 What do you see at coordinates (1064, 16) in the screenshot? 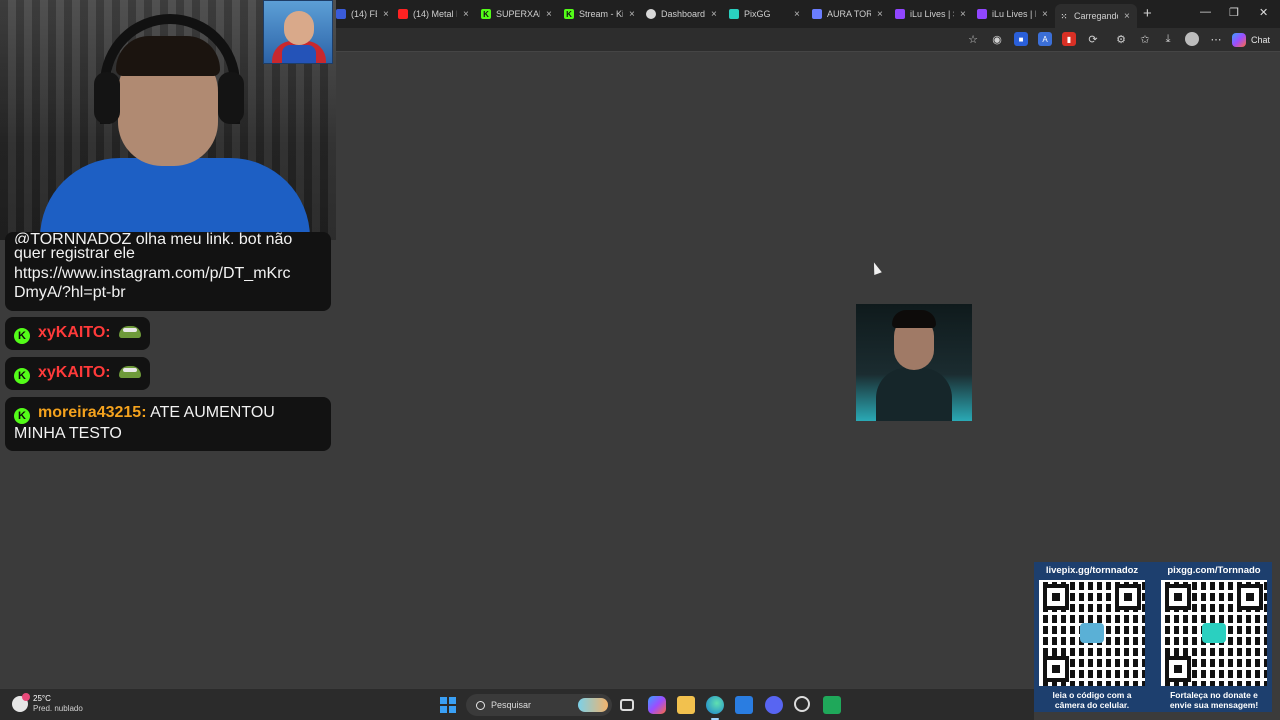
I see `loading-icon: ⁙` at bounding box center [1064, 16].